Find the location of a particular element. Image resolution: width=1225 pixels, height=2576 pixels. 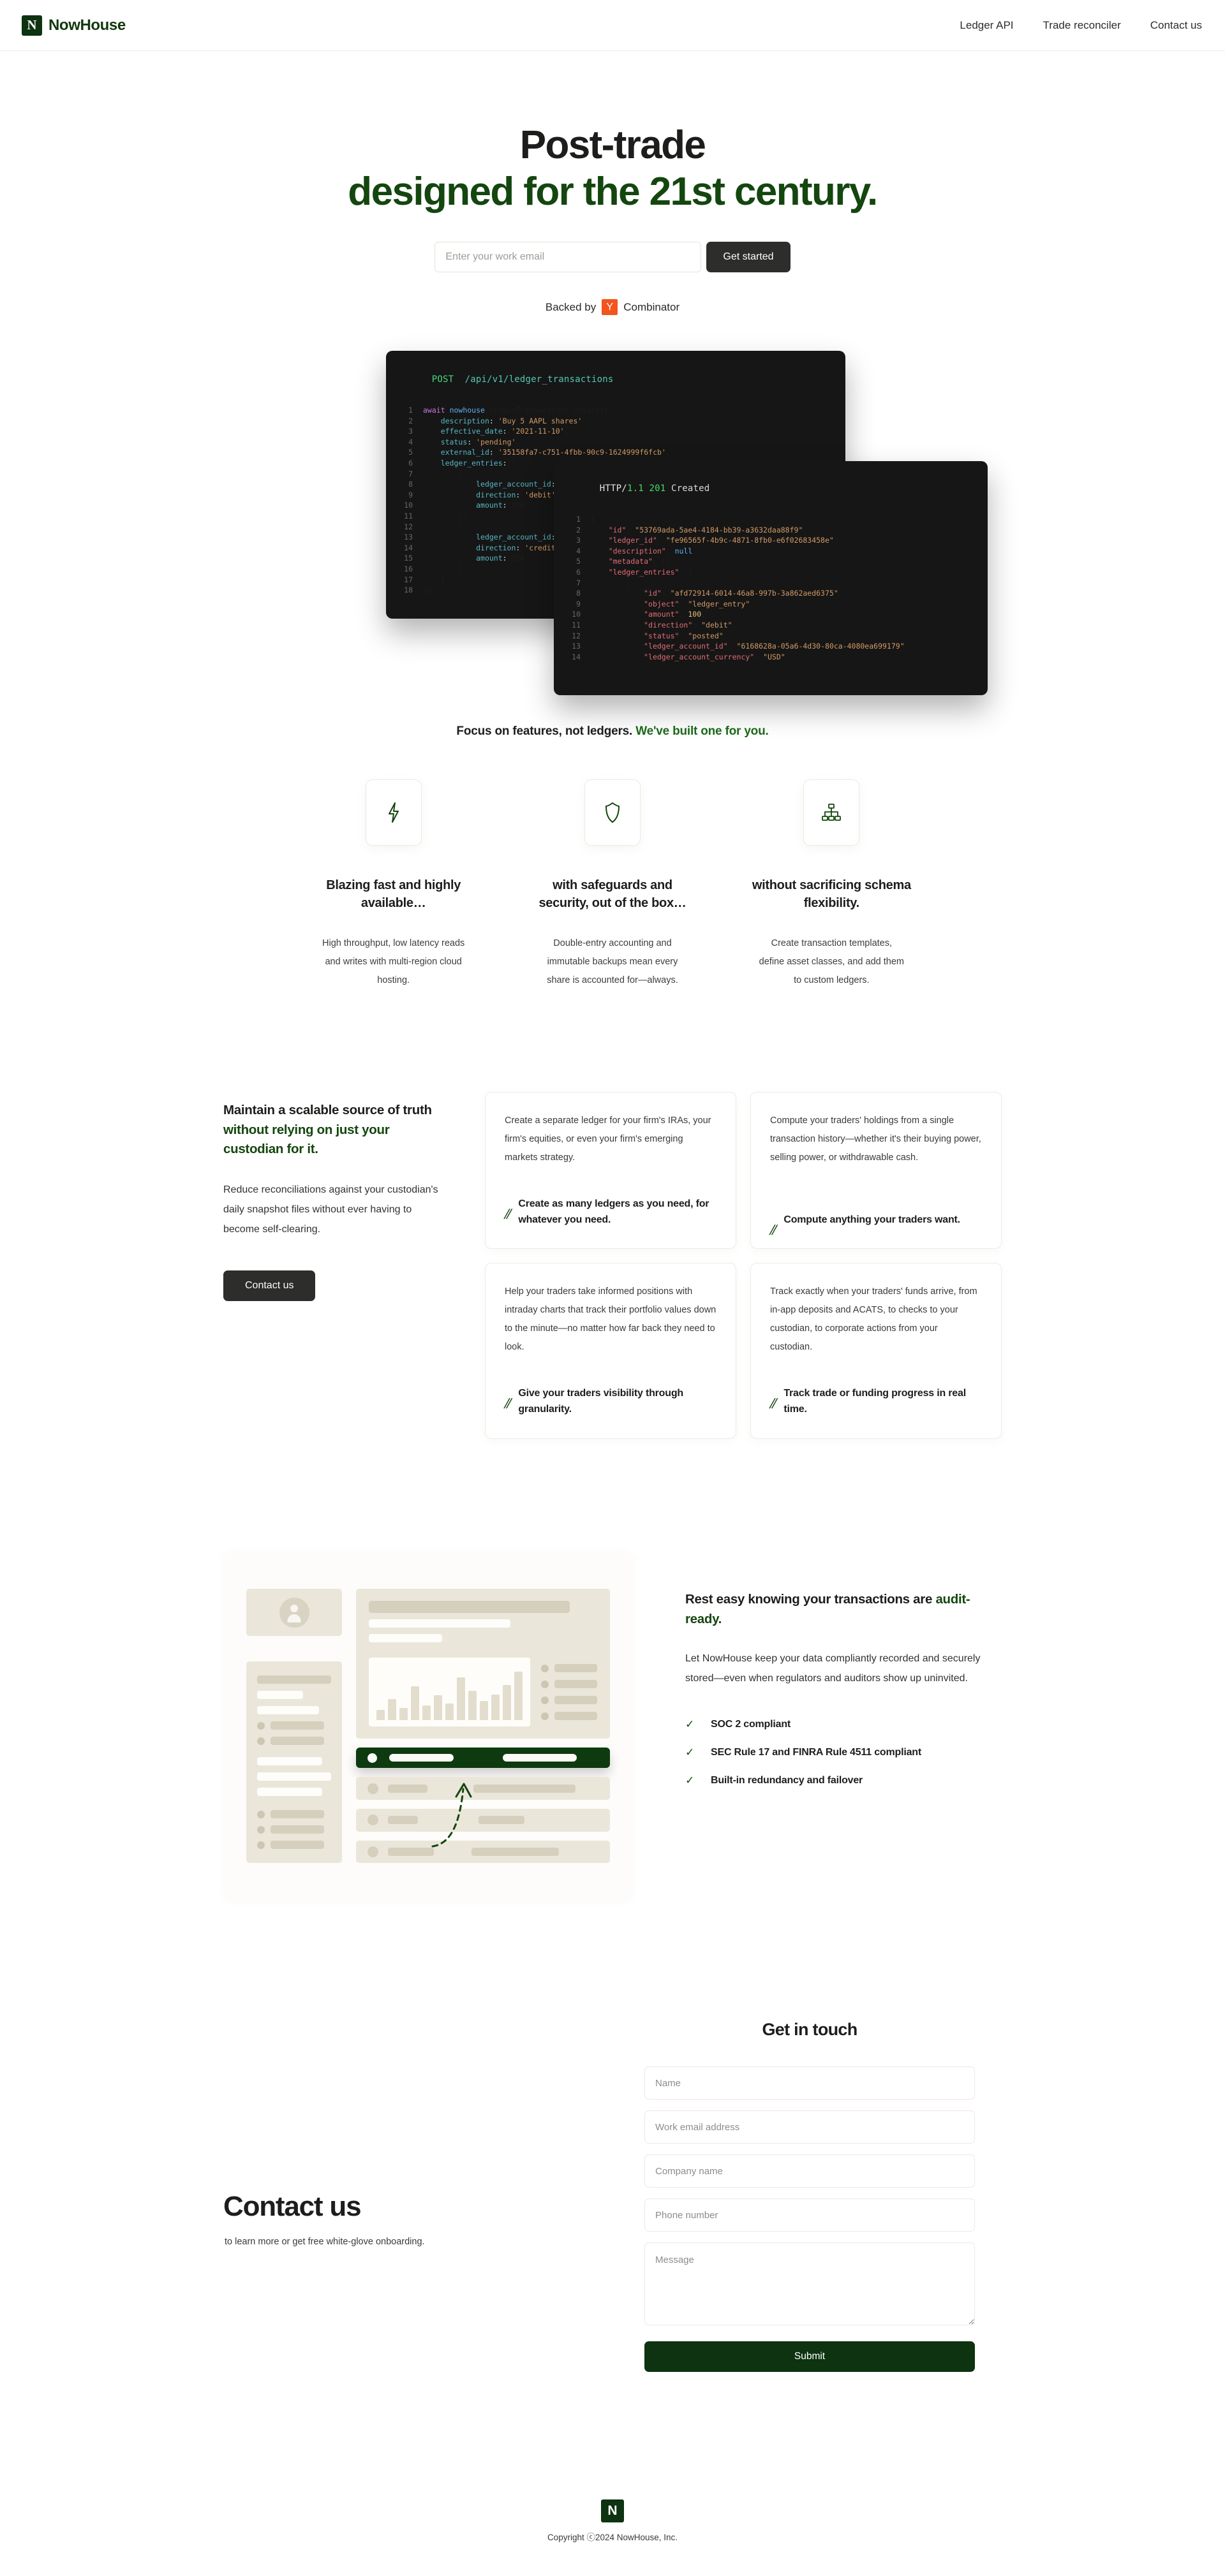

ledgers-heading-plain: Maintain a scalable source of truth is located at coordinates (327, 1109).